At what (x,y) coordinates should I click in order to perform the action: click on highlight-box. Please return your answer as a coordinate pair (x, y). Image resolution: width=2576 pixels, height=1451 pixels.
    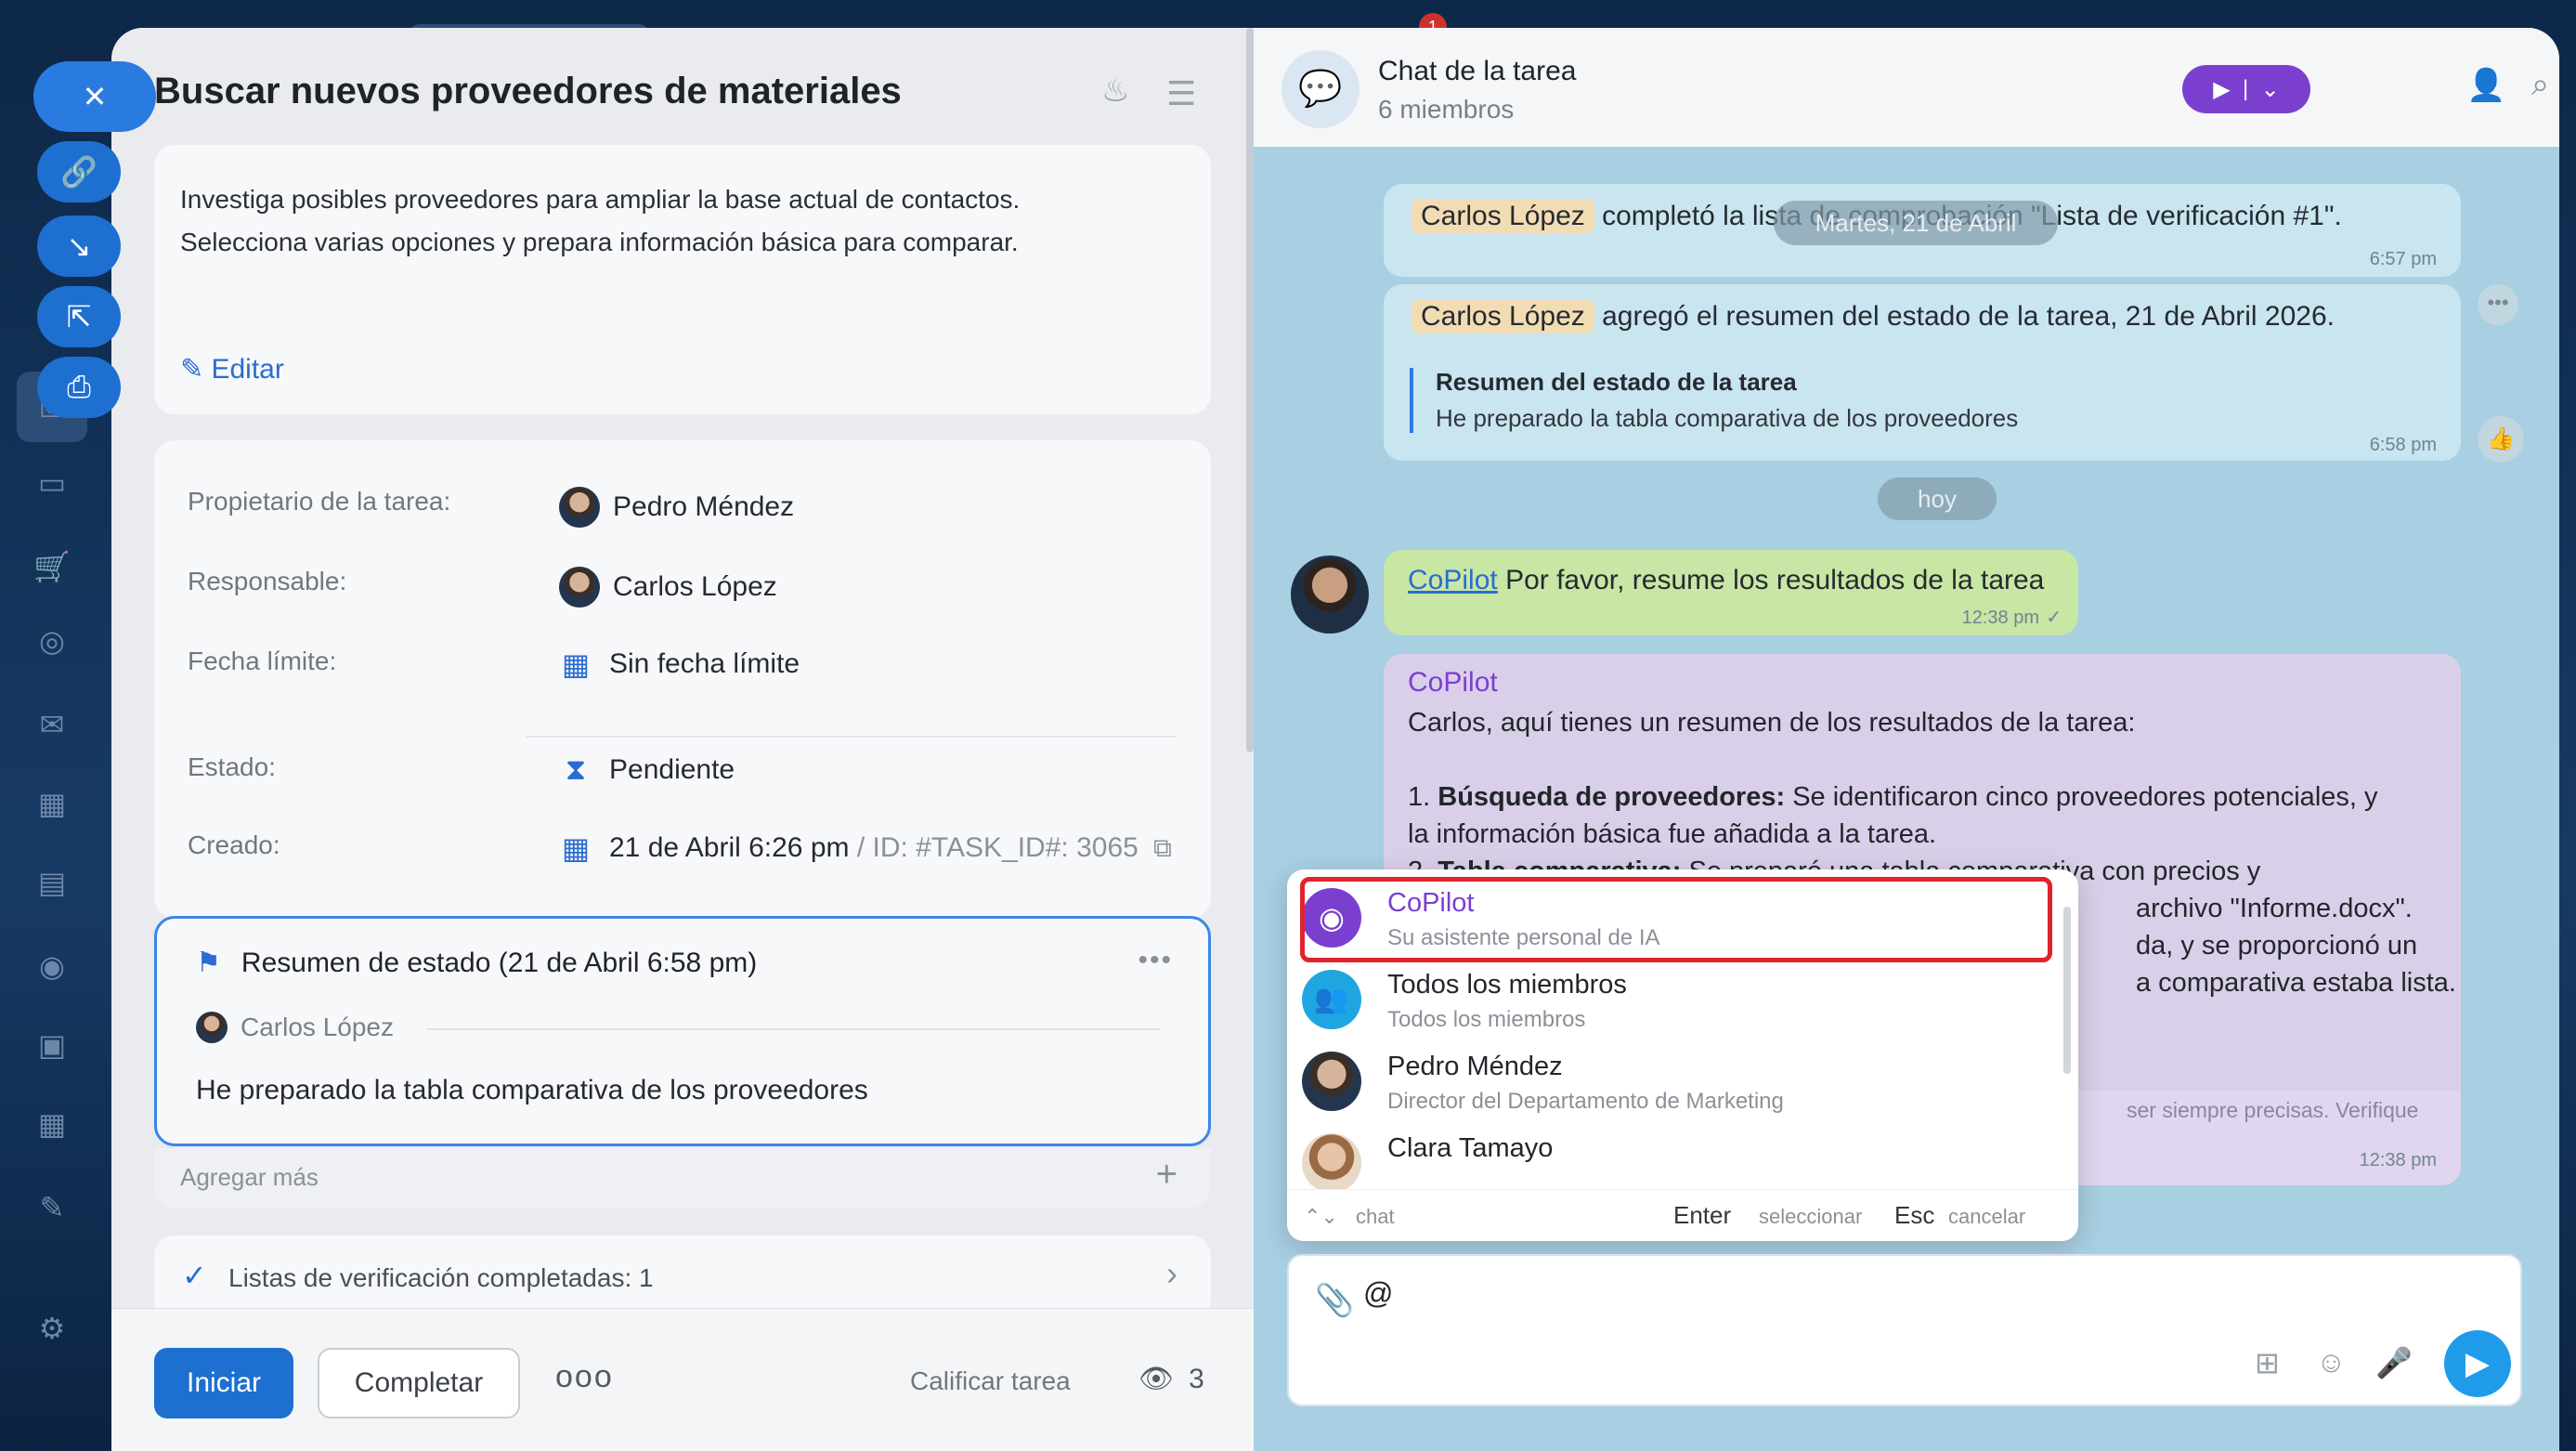
    Looking at the image, I should click on (1676, 919).